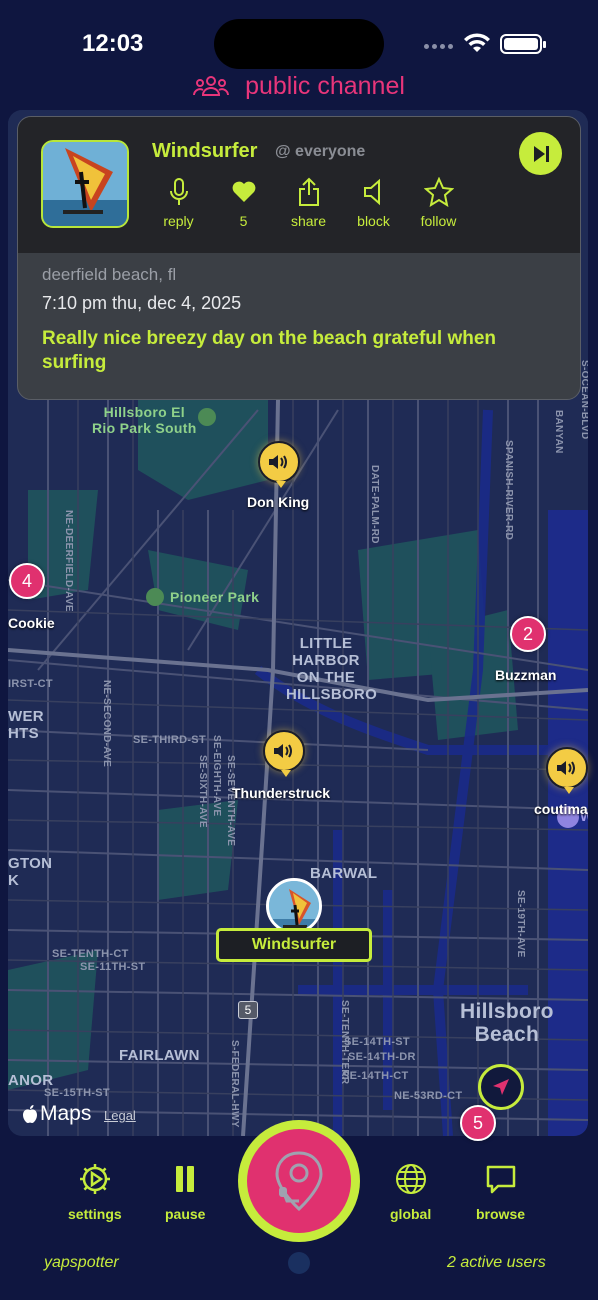 The height and width of the screenshot is (1300, 598). Describe the element at coordinates (243, 191) in the screenshot. I see `heart-icon` at that location.